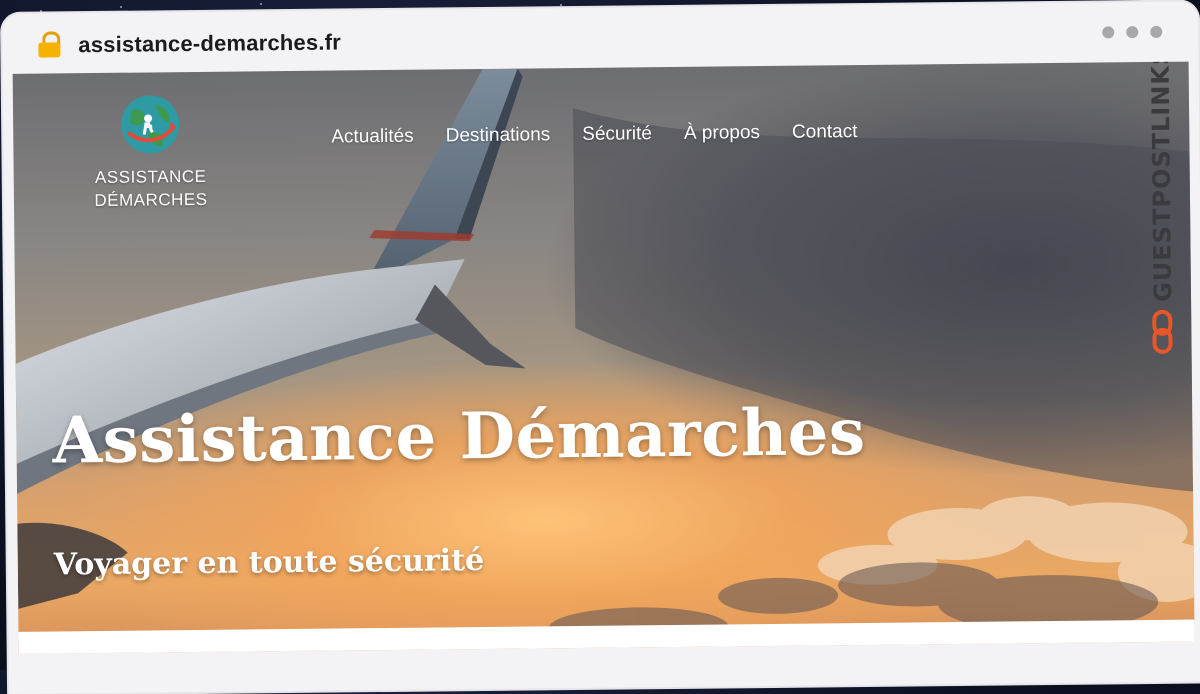 Image resolution: width=1200 pixels, height=694 pixels. Describe the element at coordinates (498, 135) in the screenshot. I see `nav-item-destinations: Destinations` at that location.